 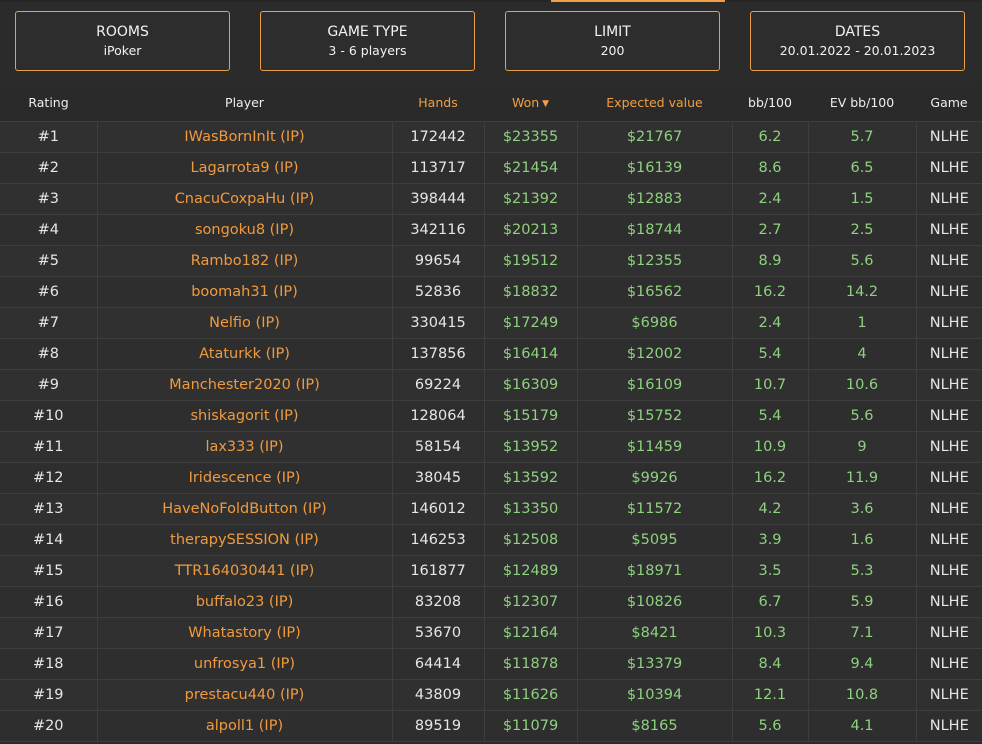 I want to click on bb100-cell: 5.4, so click(x=769, y=354).